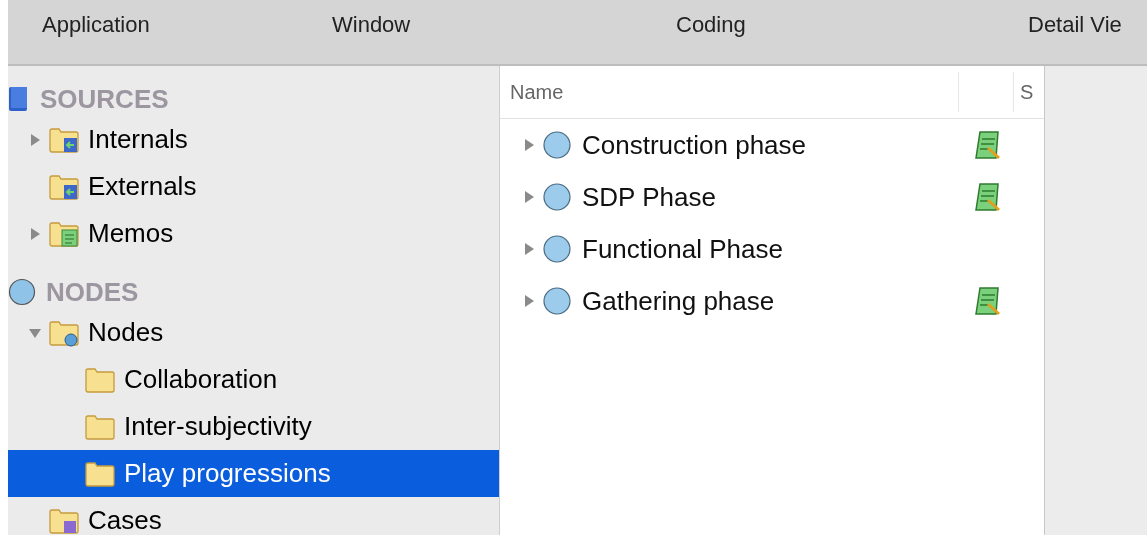 The image size is (1147, 535). I want to click on section-header: NODES, so click(92, 292).